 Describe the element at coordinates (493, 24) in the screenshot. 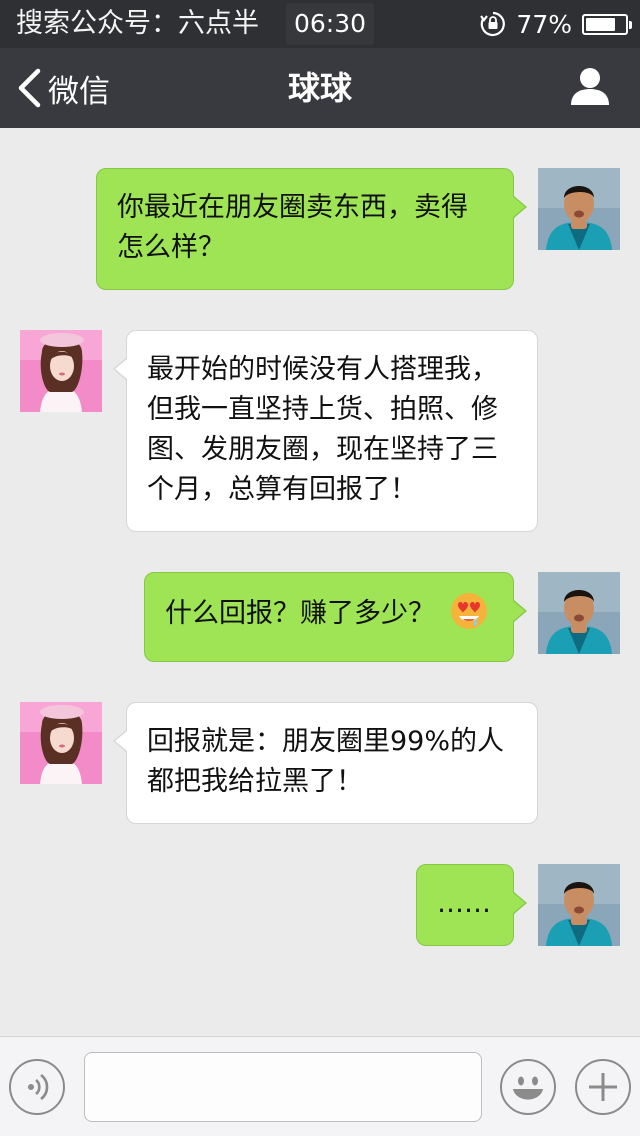

I see `rotation-lock-icon` at that location.